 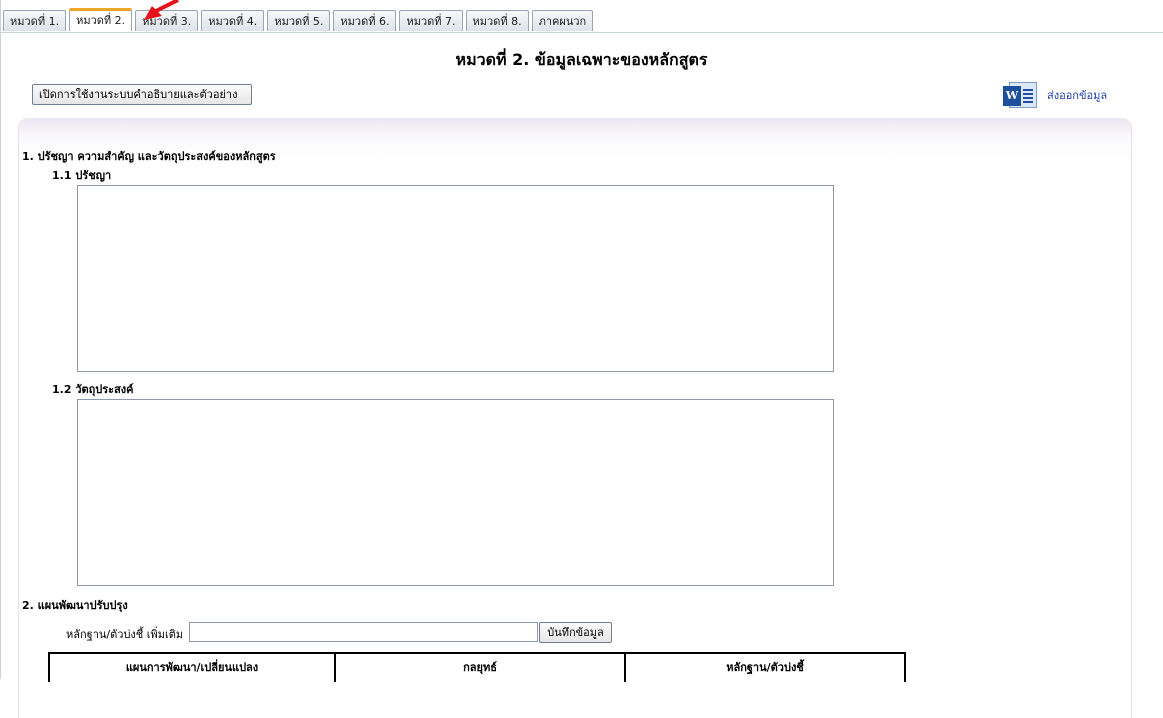 What do you see at coordinates (82, 175) in the screenshot?
I see `philosophy-heading: 1.1 ปรัชญา` at bounding box center [82, 175].